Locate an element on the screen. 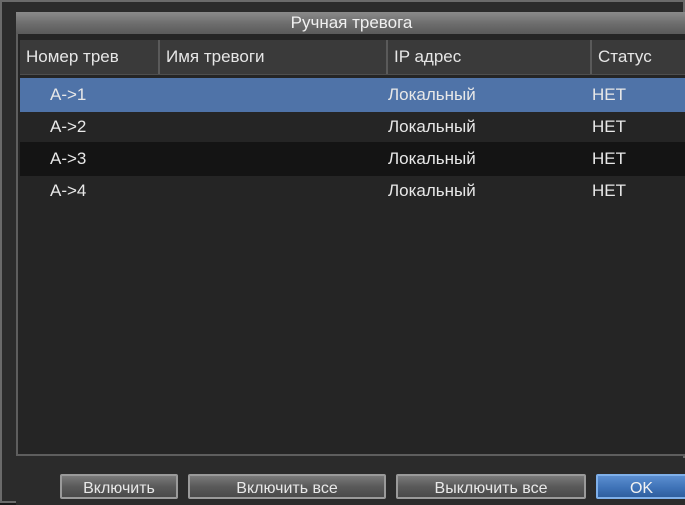 The image size is (685, 505). column-header-status: Статус is located at coordinates (638, 57).